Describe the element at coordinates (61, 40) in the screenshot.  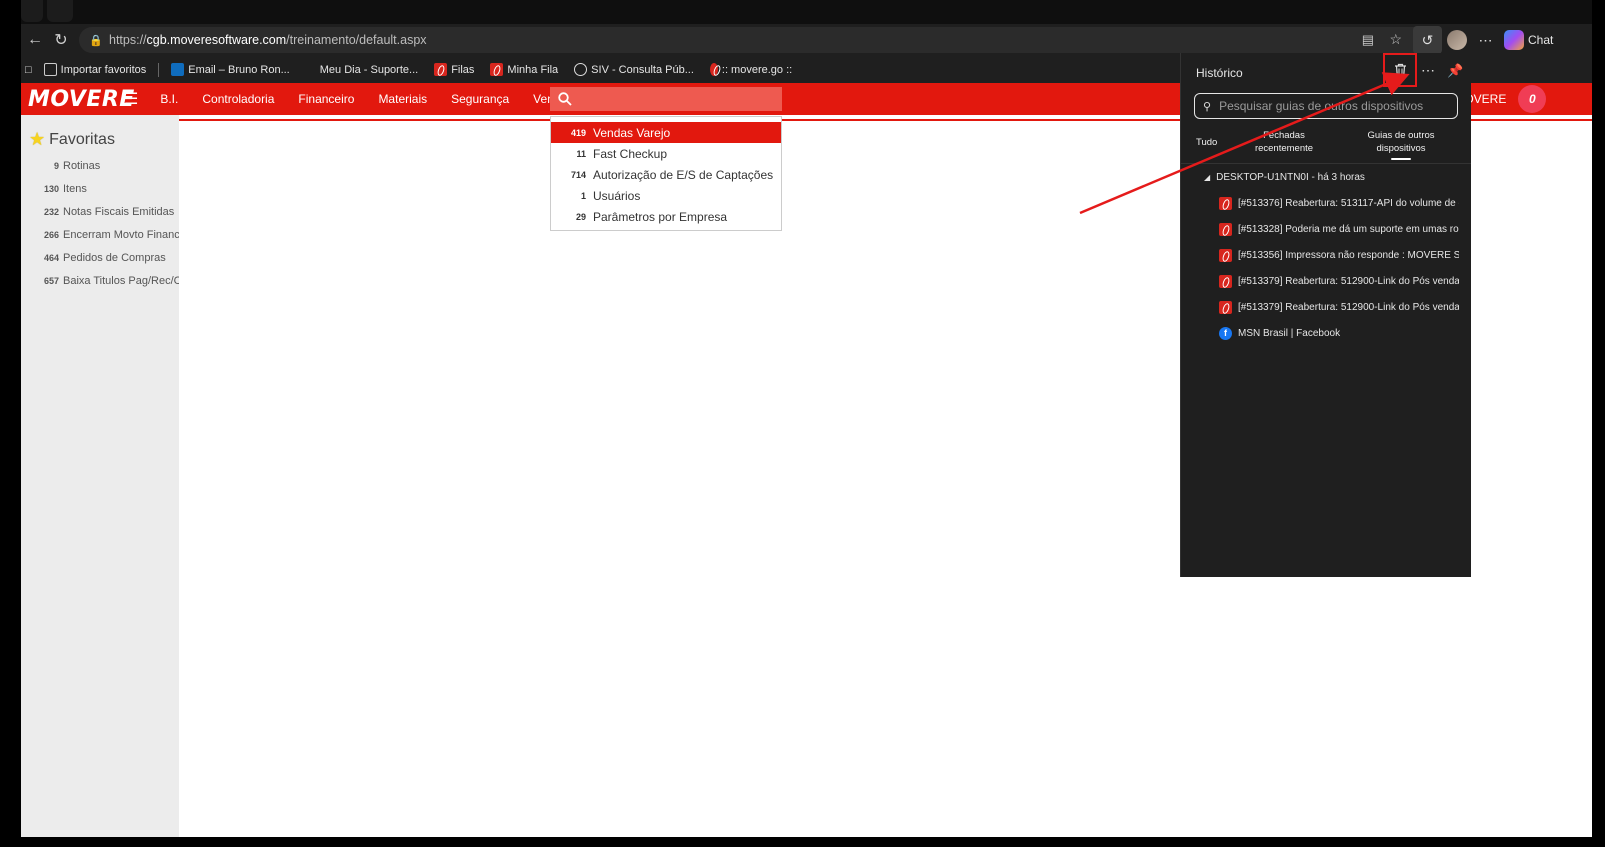
I see `refresh-icon: ↻` at that location.